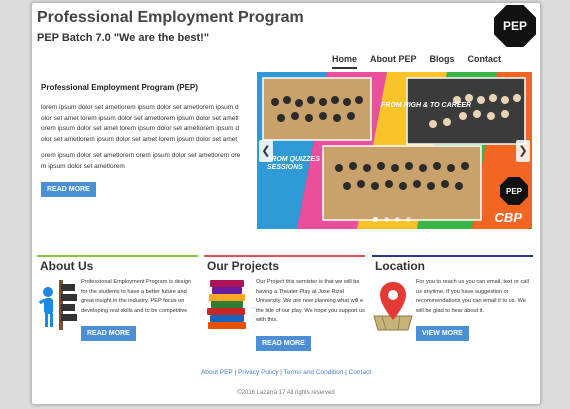 This screenshot has height=409, width=570. Describe the element at coordinates (393, 61) in the screenshot. I see `nav-about-pep: About PEP` at that location.